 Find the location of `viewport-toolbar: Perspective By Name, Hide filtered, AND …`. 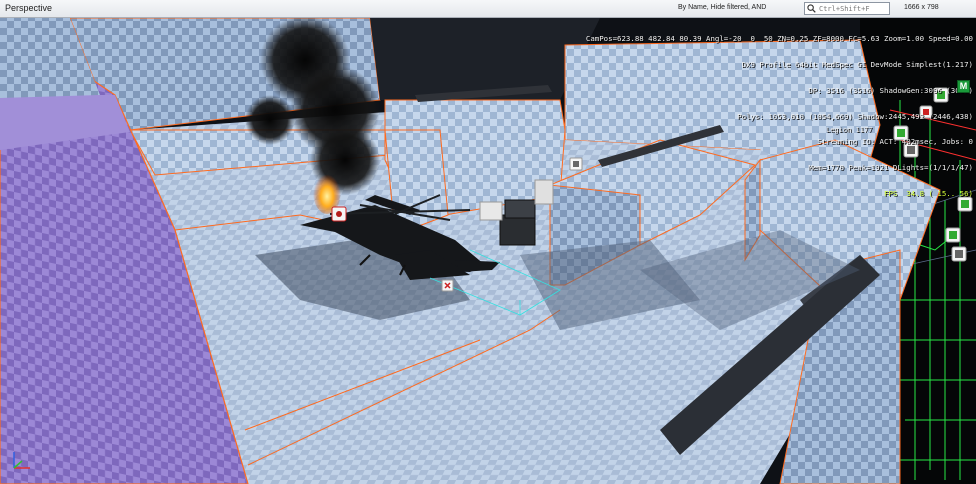

viewport-toolbar: Perspective By Name, Hide filtered, AND … is located at coordinates (488, 9).